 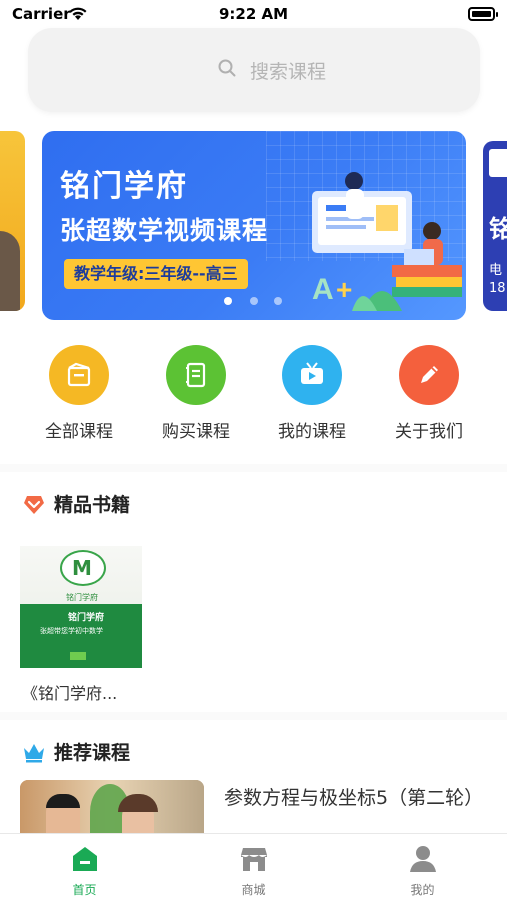 What do you see at coordinates (10, 271) in the screenshot?
I see `teacher-photo` at bounding box center [10, 271].